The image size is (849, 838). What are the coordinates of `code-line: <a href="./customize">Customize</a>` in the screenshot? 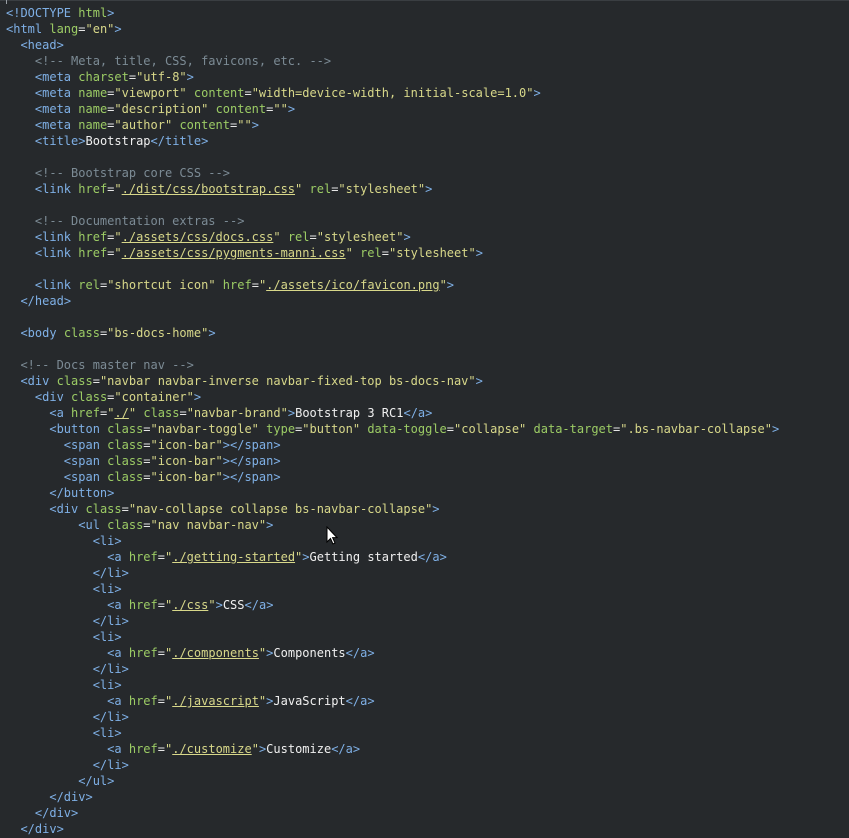 It's located at (234, 749).